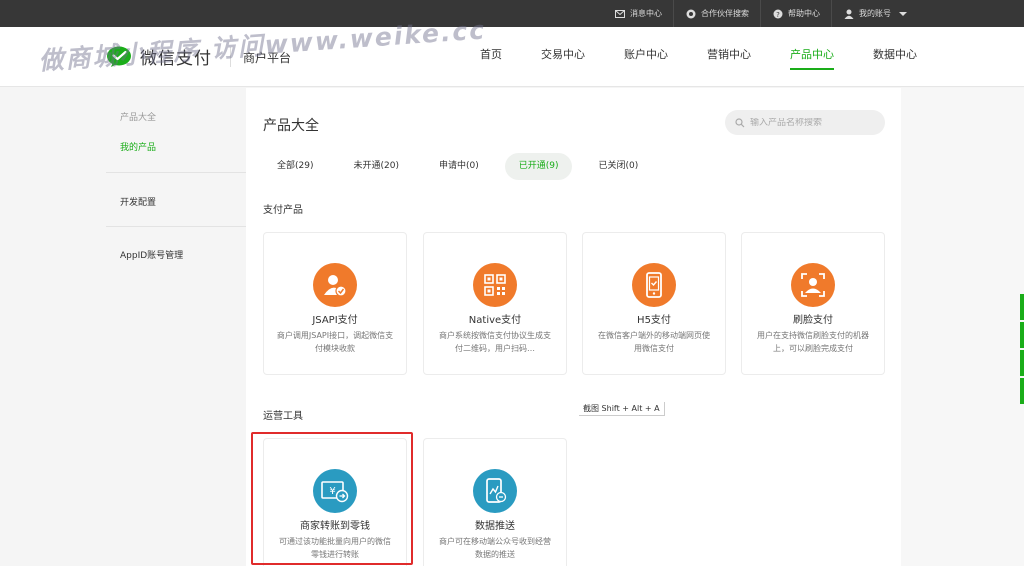 Image resolution: width=1024 pixels, height=566 pixels. What do you see at coordinates (962, 327) in the screenshot?
I see `right-gutter` at bounding box center [962, 327].